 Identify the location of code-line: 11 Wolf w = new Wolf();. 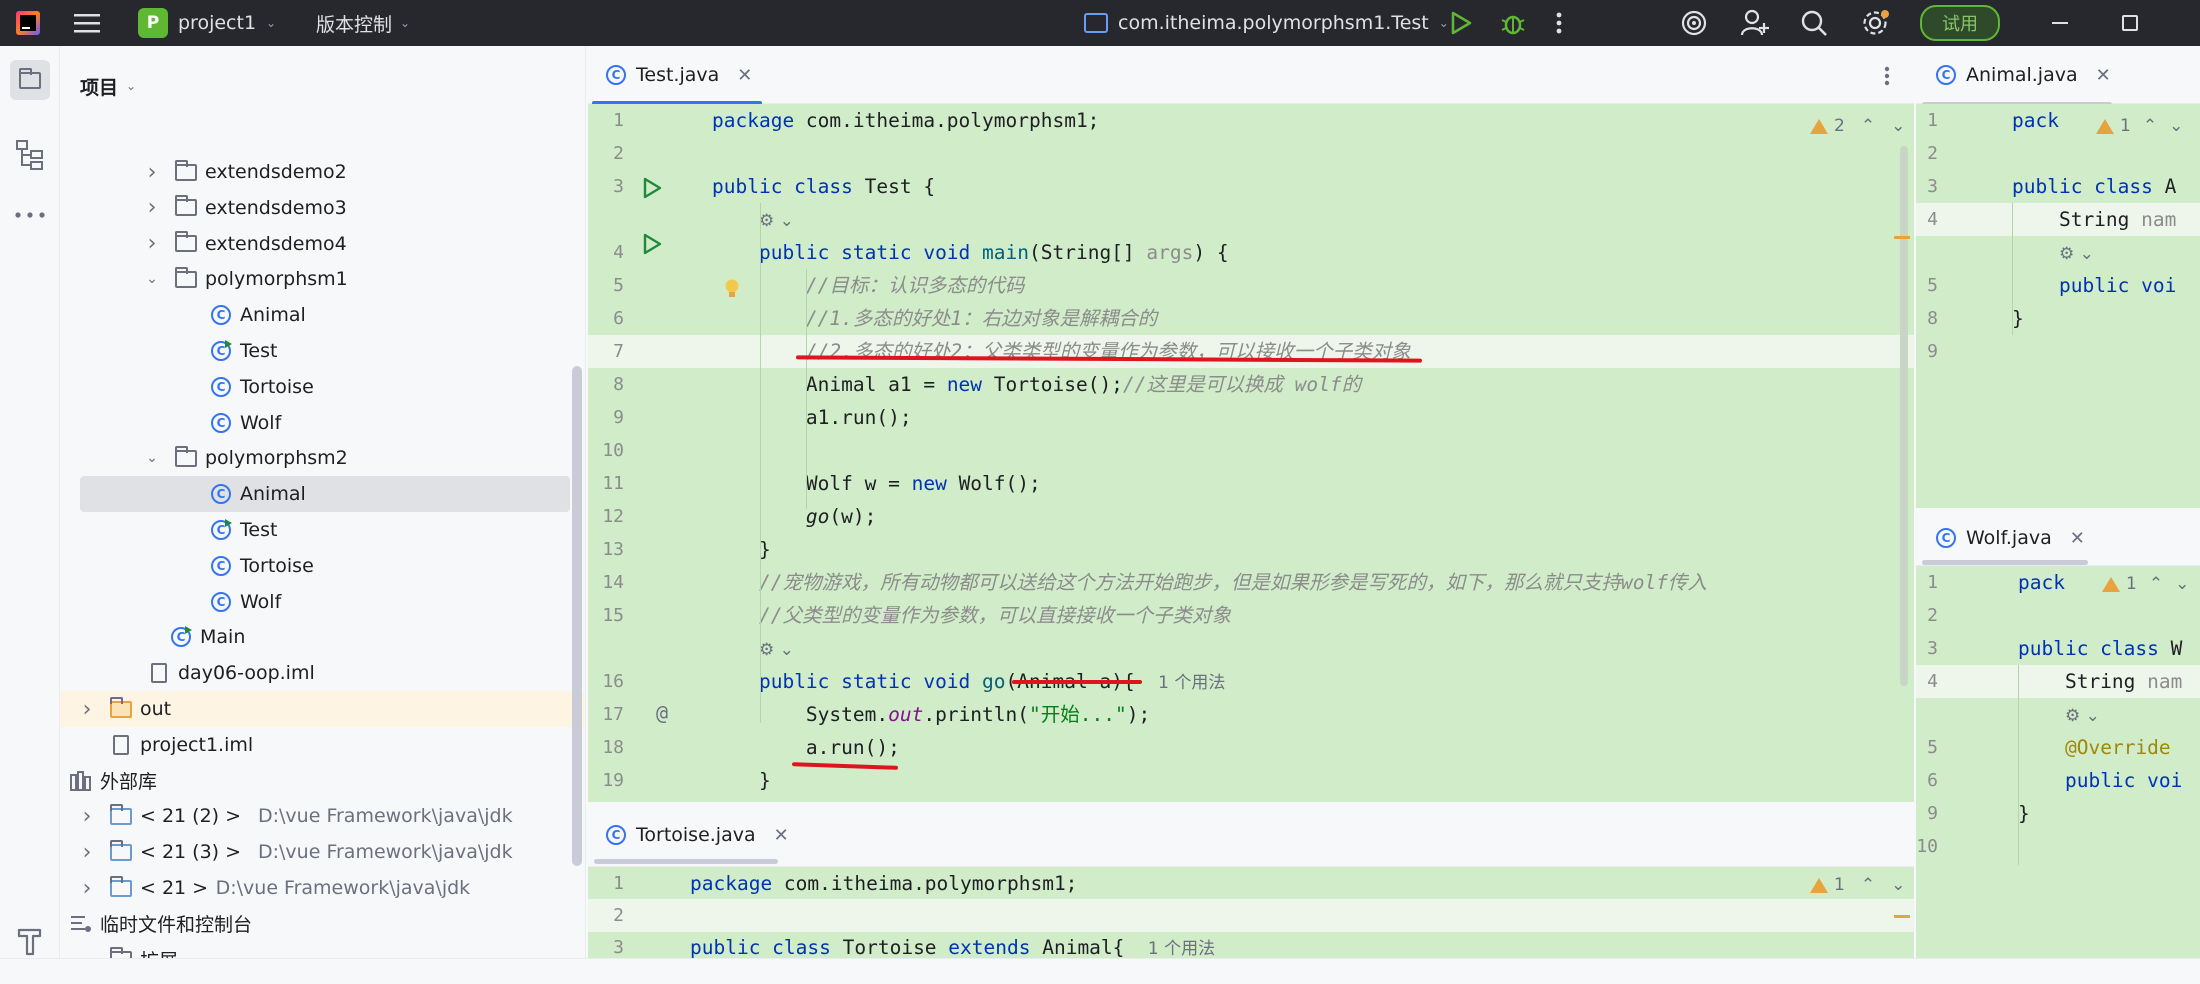
(1251, 483).